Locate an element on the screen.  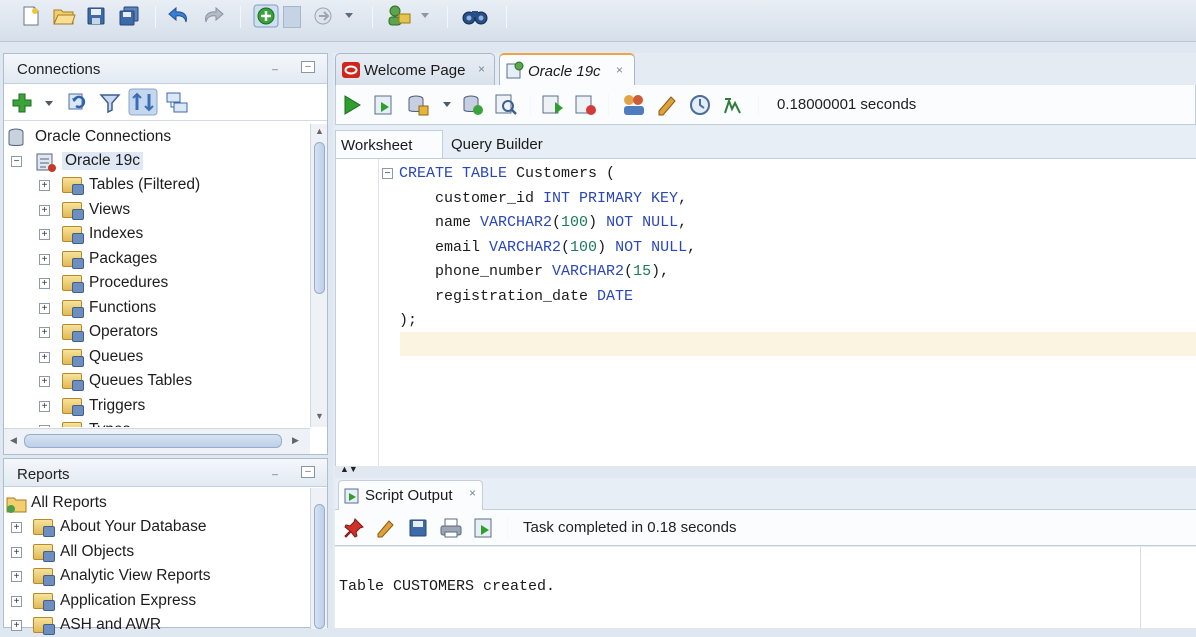
scroll-left-arrow: ◀ is located at coordinates (13, 440).